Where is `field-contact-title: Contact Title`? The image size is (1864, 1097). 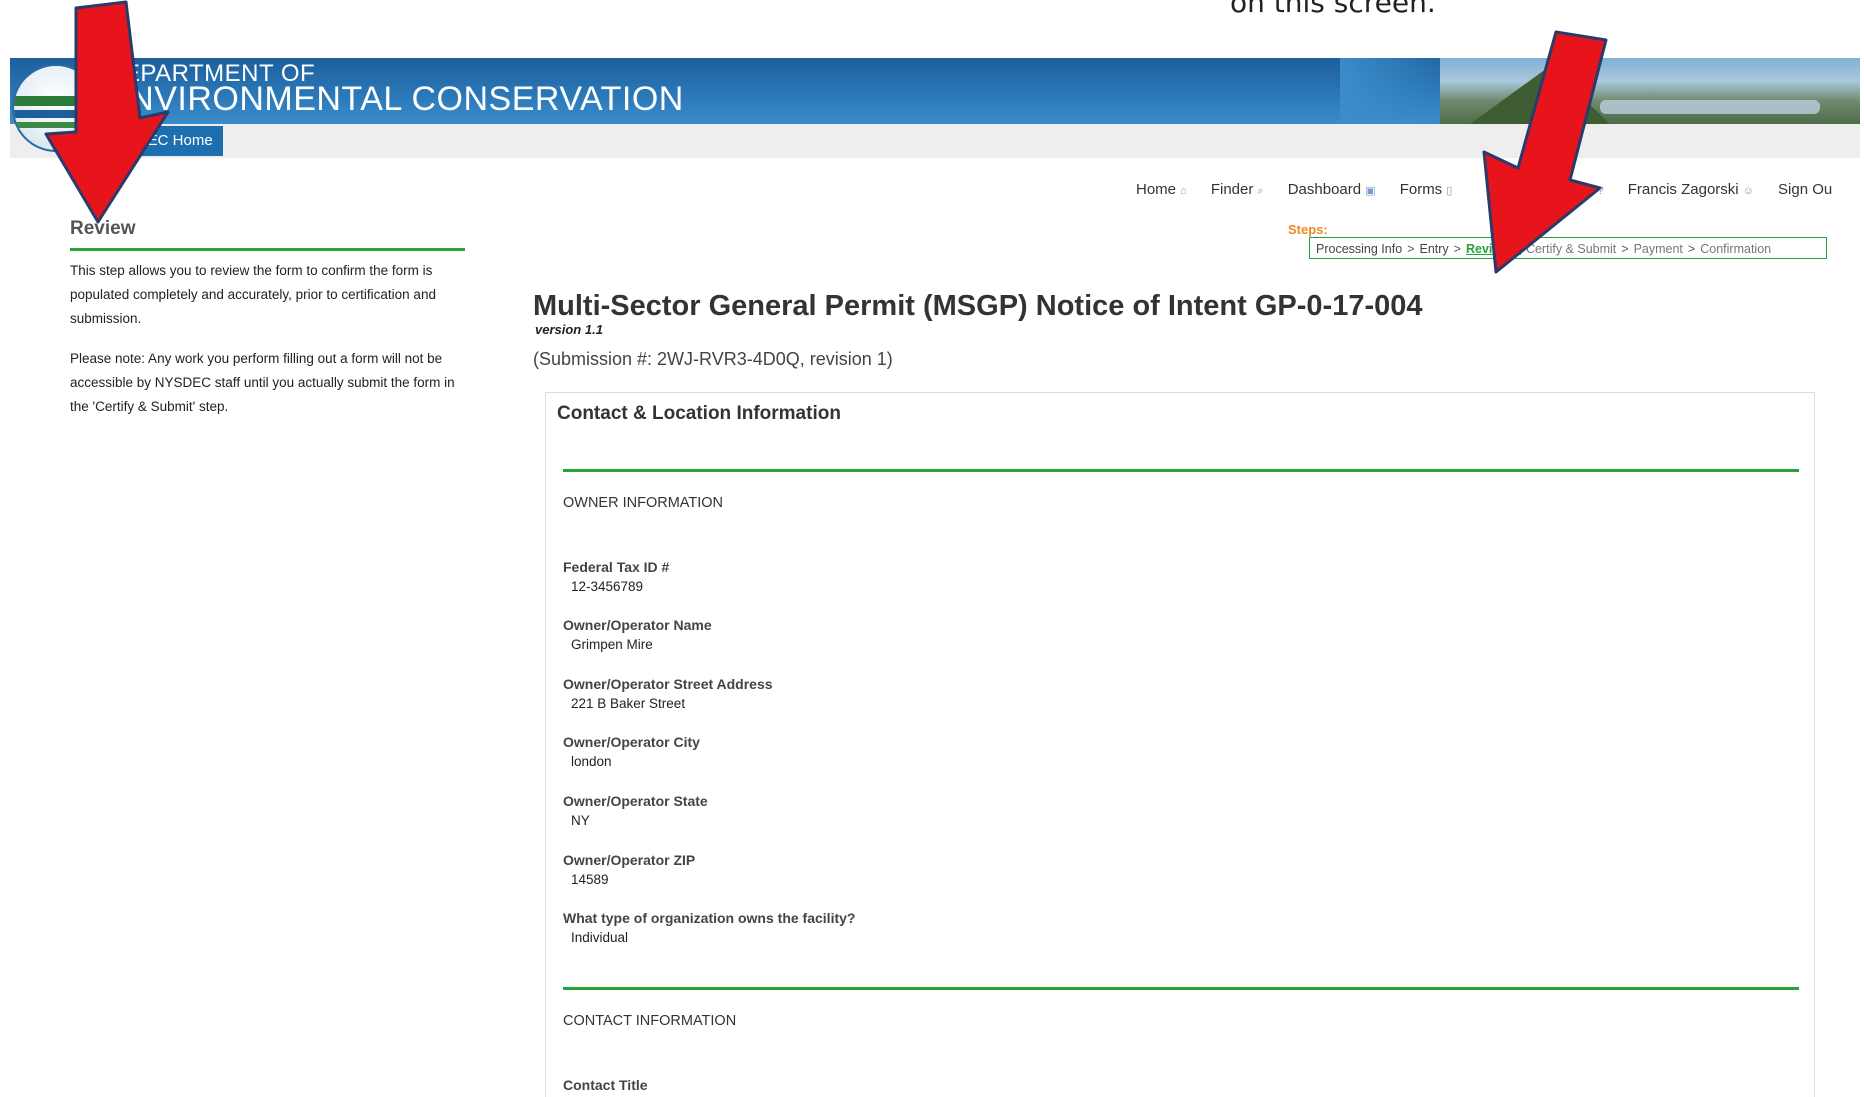
field-contact-title: Contact Title is located at coordinates (605, 1085).